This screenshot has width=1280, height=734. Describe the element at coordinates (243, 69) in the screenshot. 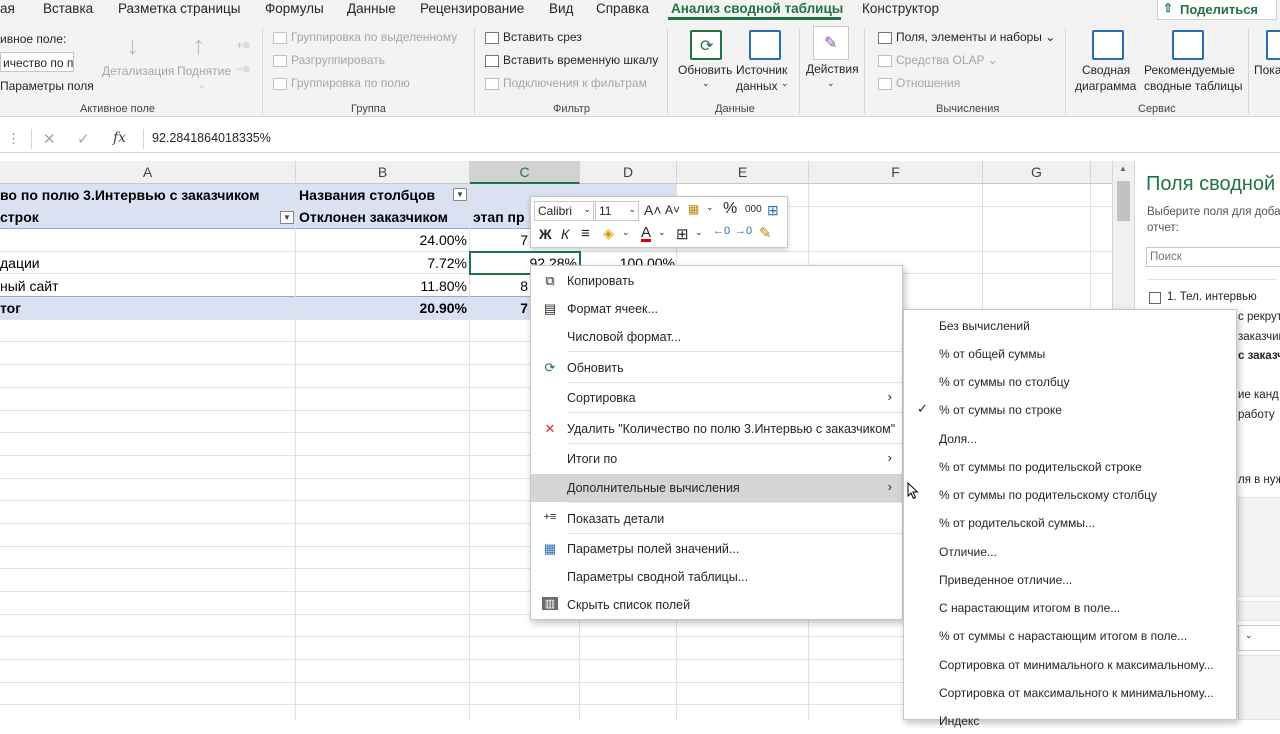

I see `collapse-field-icon: −≡` at that location.